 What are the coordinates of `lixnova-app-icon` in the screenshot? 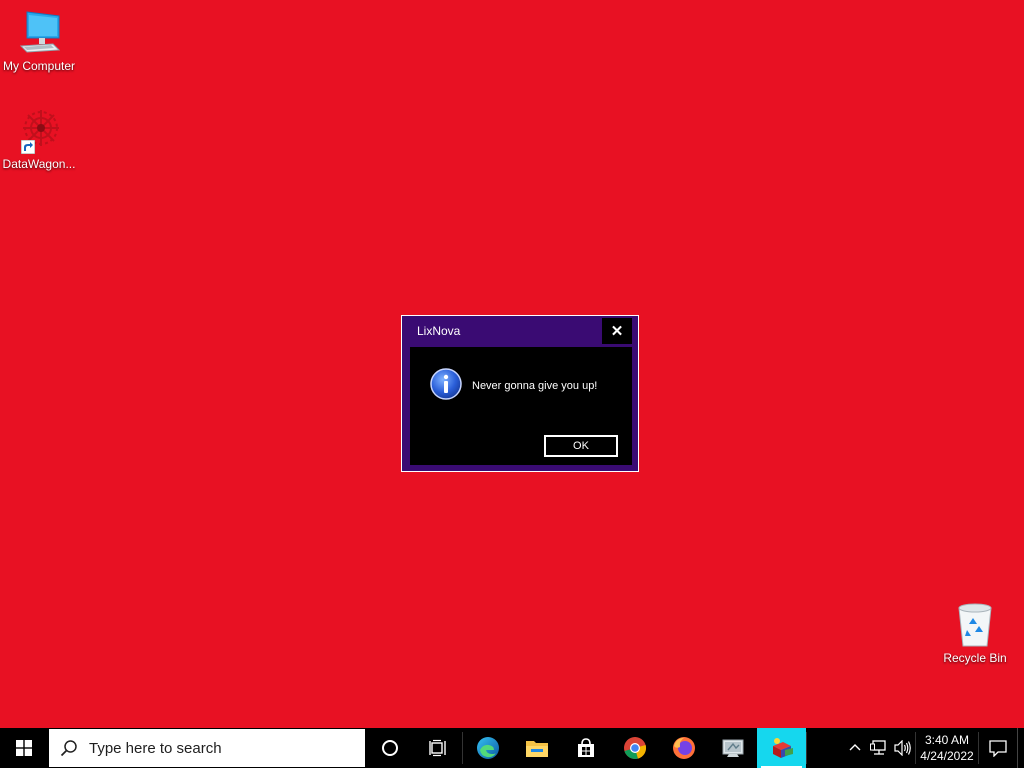 It's located at (782, 748).